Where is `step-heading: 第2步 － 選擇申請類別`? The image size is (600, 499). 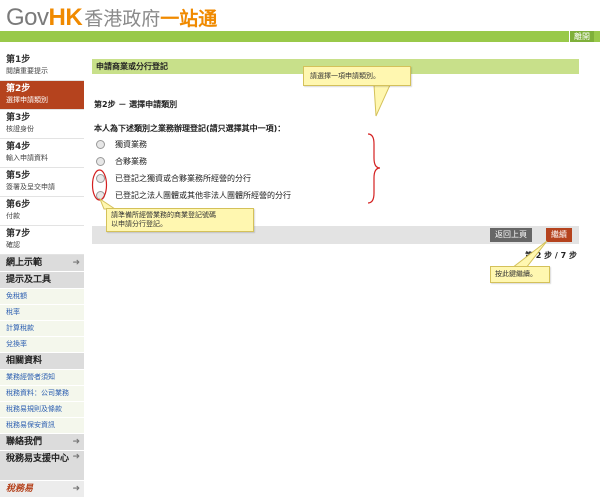 step-heading: 第2步 － 選擇申請類別 is located at coordinates (136, 104).